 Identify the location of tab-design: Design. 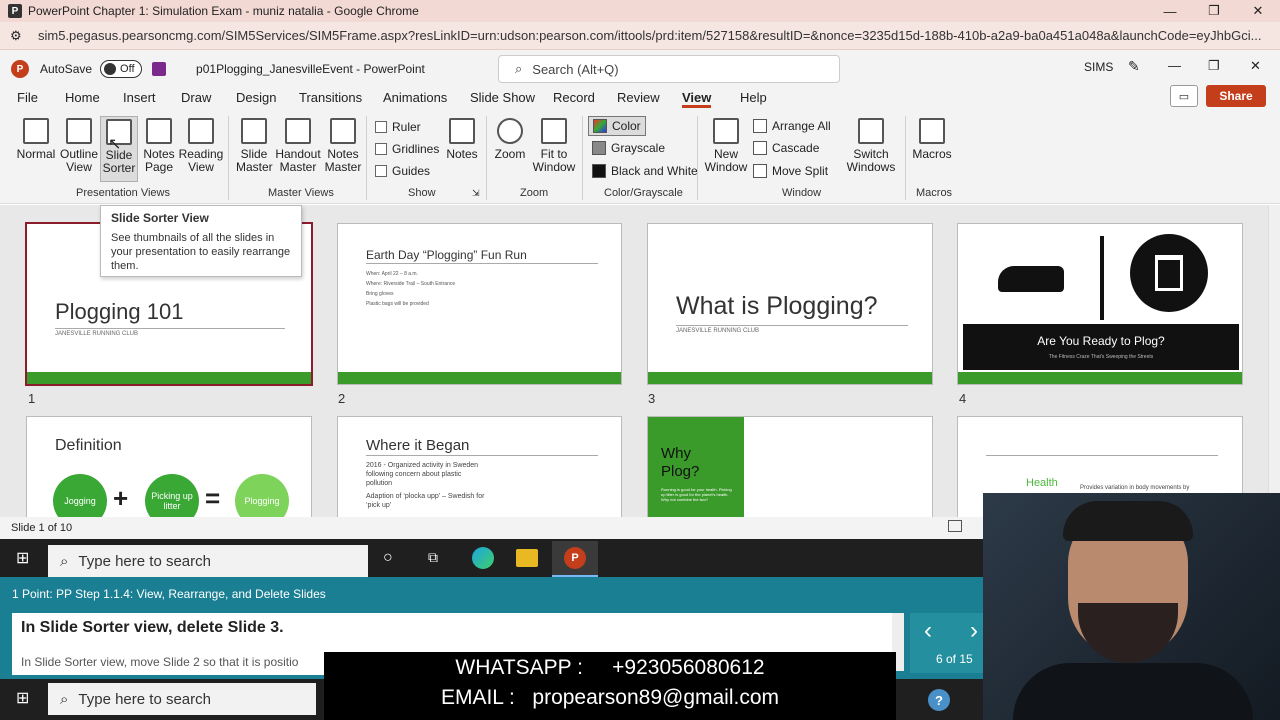
(256, 97).